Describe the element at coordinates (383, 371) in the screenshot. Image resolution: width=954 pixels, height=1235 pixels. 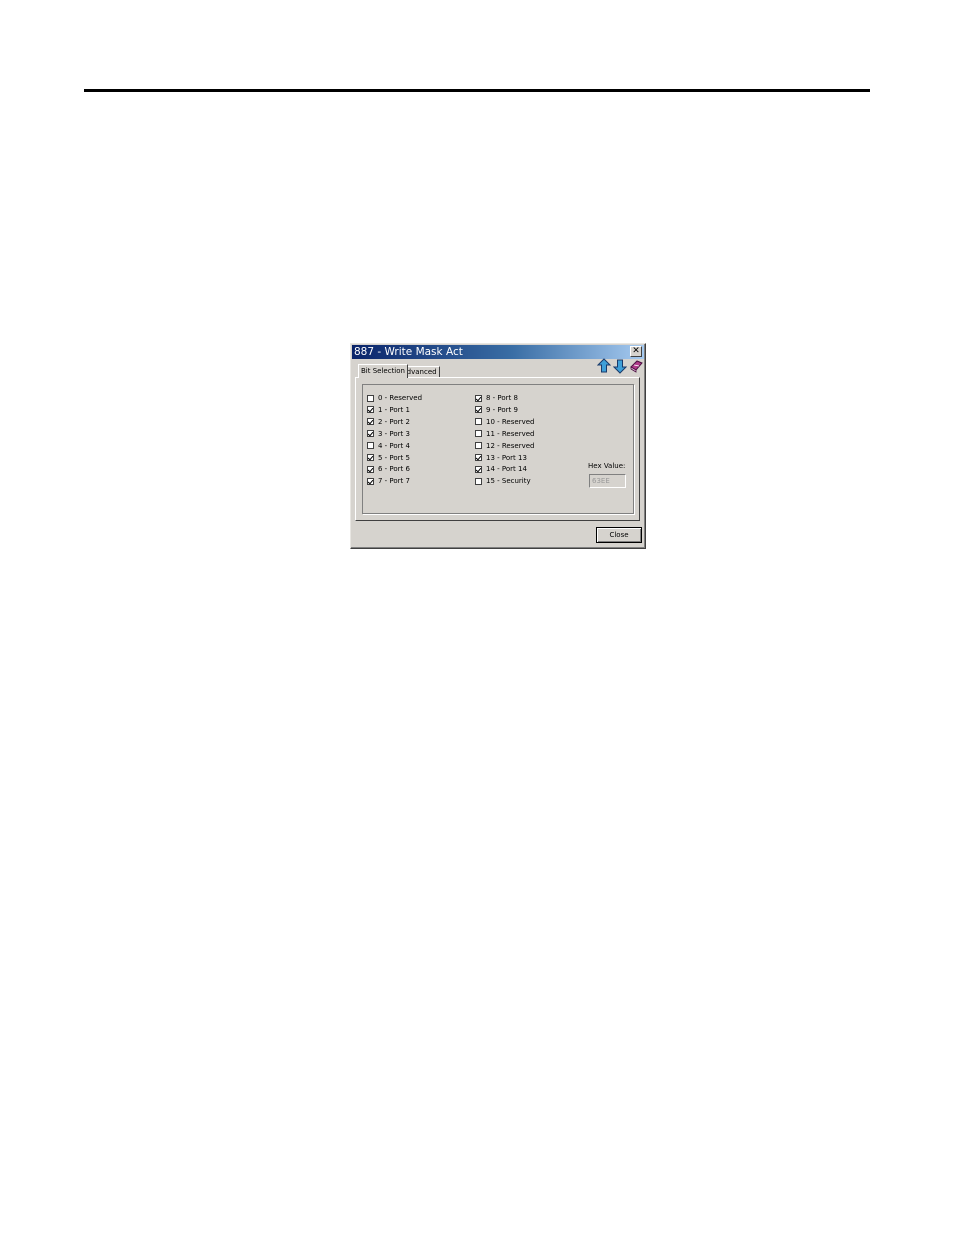
I see `tab-bit-selection: Bit Selection` at that location.